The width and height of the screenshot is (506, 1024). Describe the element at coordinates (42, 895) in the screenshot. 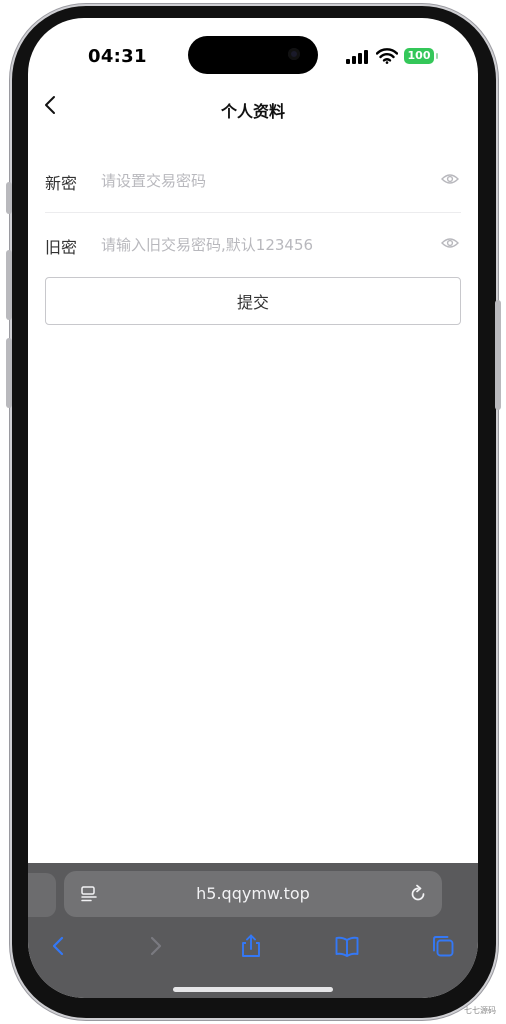

I see `previous-tab-preview` at that location.